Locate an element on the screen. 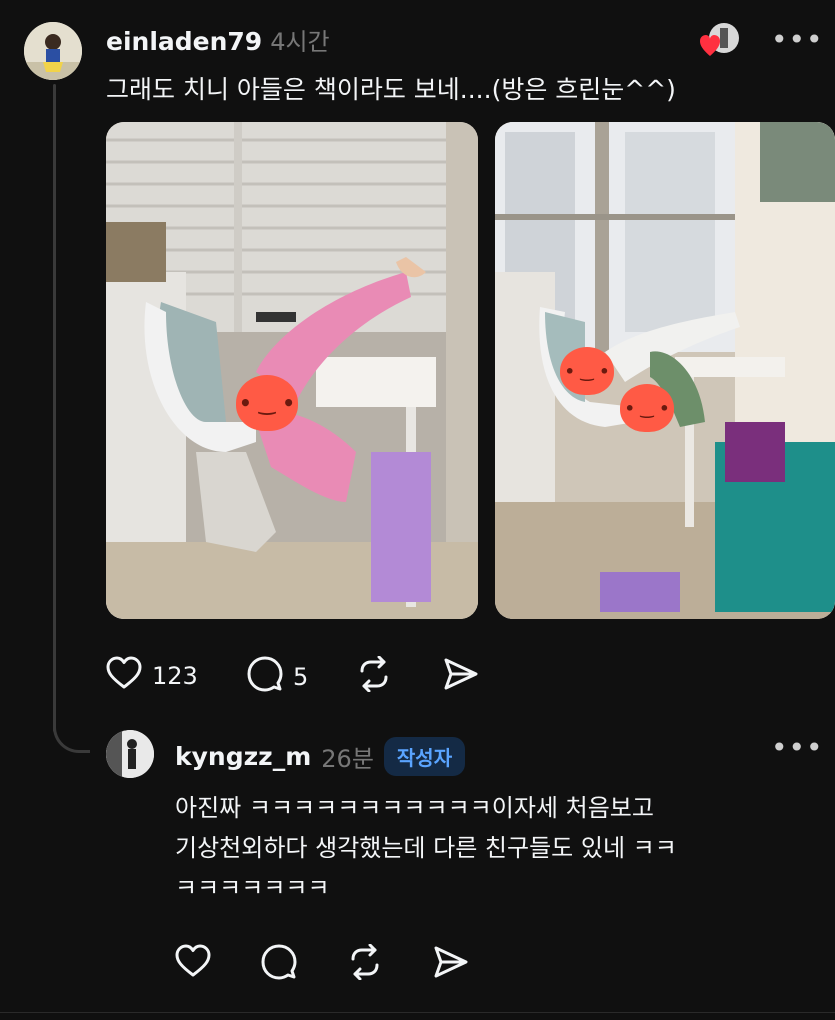  reply-more-button: ••• is located at coordinates (797, 748).